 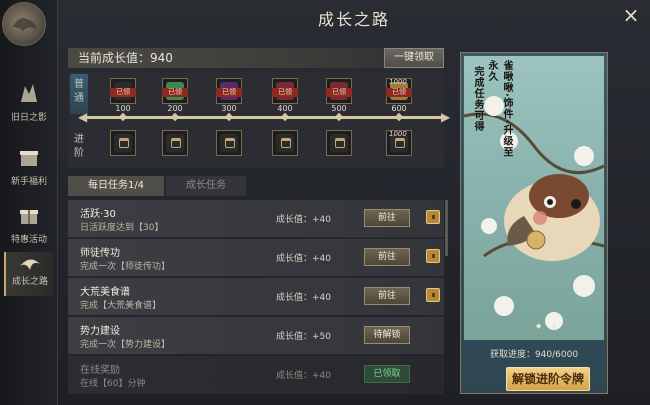 What do you see at coordinates (29, 274) in the screenshot?
I see `sidebar-item-growth: 成长之路` at bounding box center [29, 274].